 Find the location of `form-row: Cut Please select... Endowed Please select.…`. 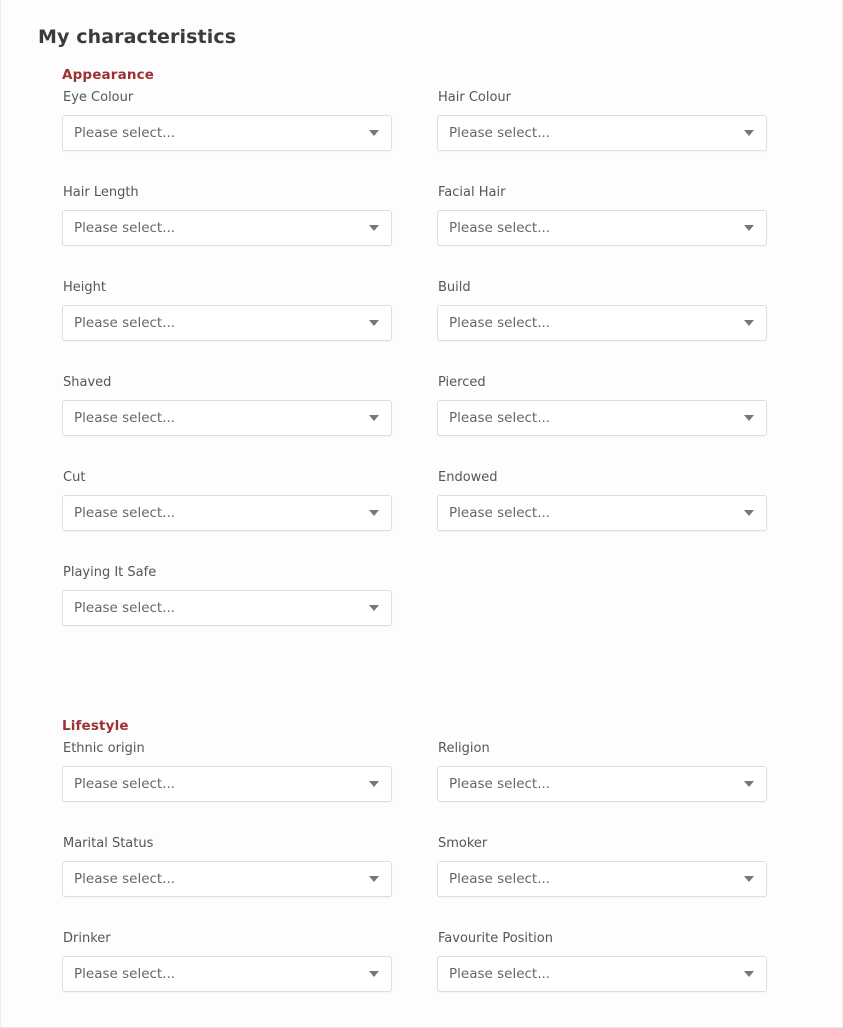

form-row: Cut Please select... Endowed Please select.… is located at coordinates (422, 517).